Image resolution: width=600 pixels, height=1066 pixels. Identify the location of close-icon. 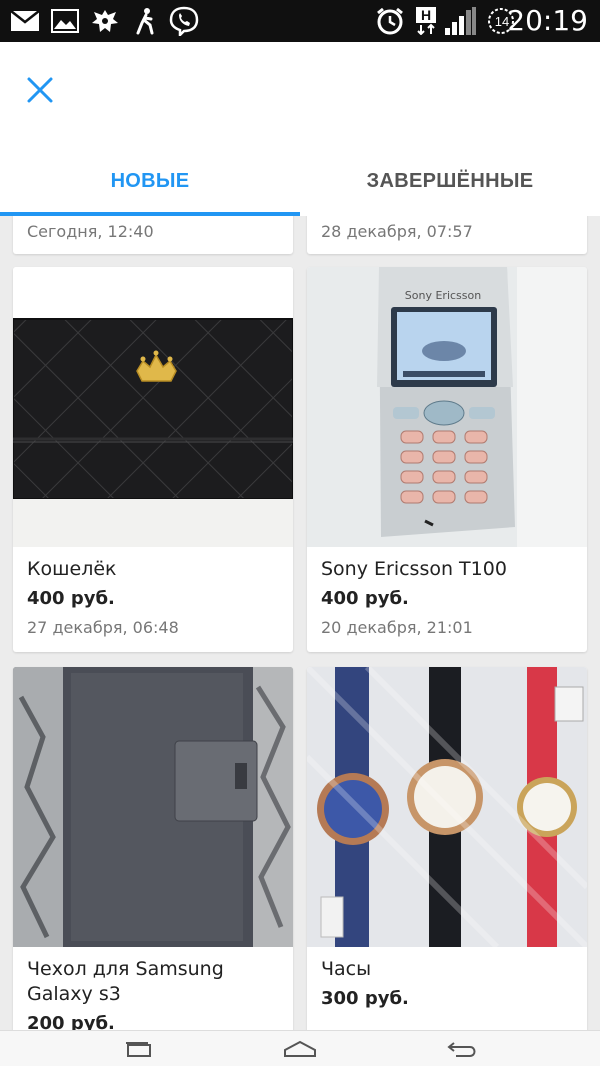
(40, 90).